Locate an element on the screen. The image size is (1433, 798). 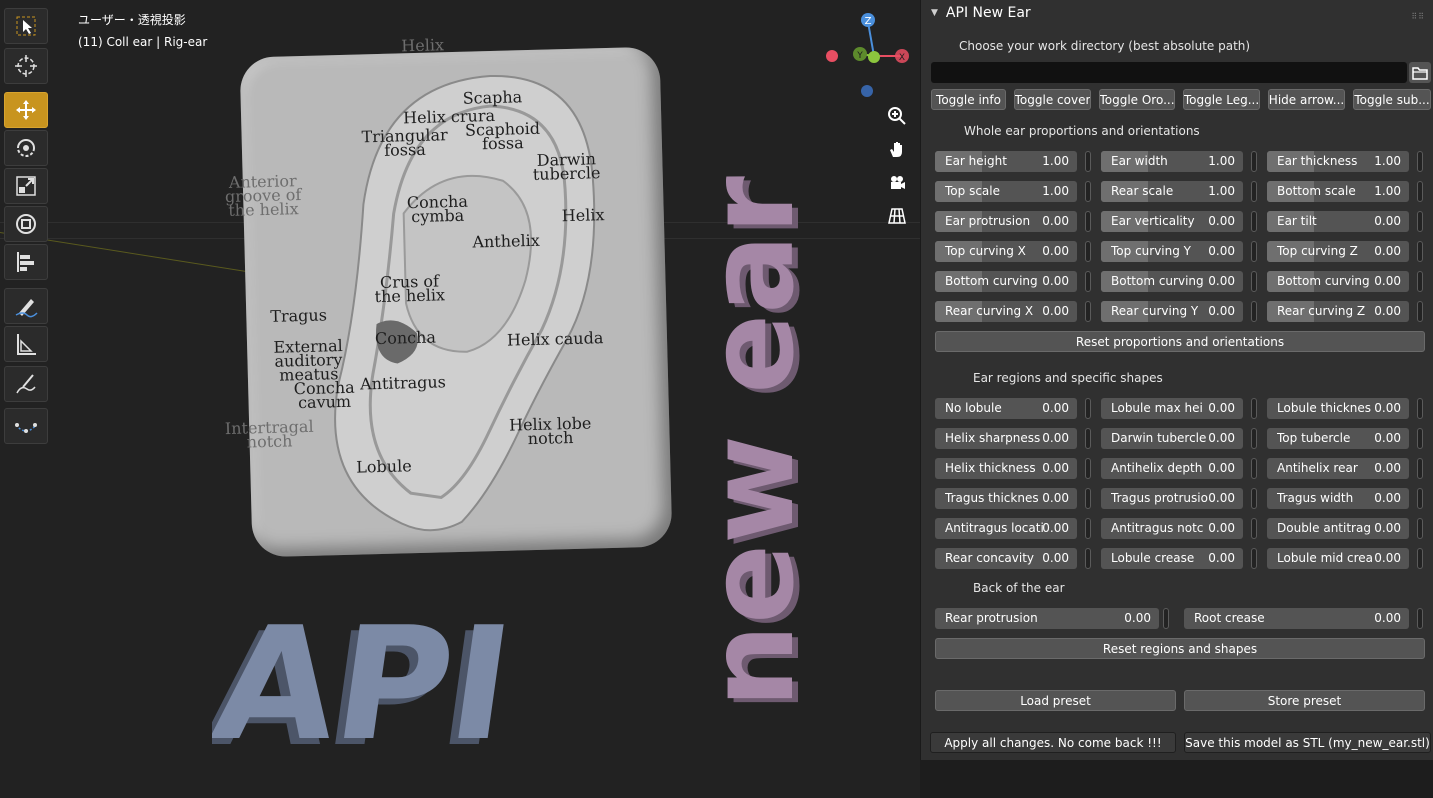
toggle-cover-button: Toggle cover is located at coordinates (1052, 99).